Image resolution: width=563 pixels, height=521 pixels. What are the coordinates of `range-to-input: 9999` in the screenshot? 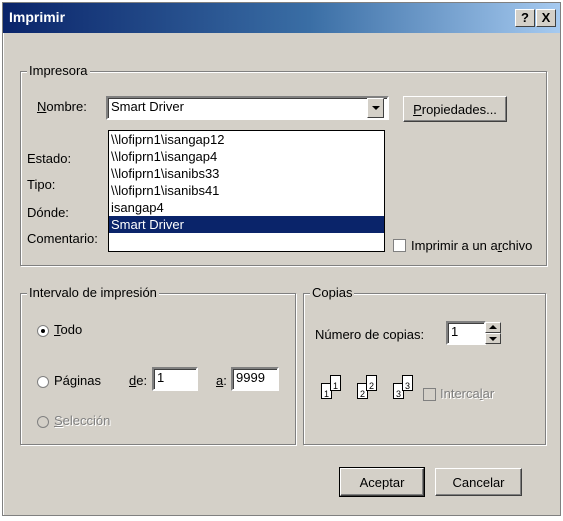 It's located at (255, 379).